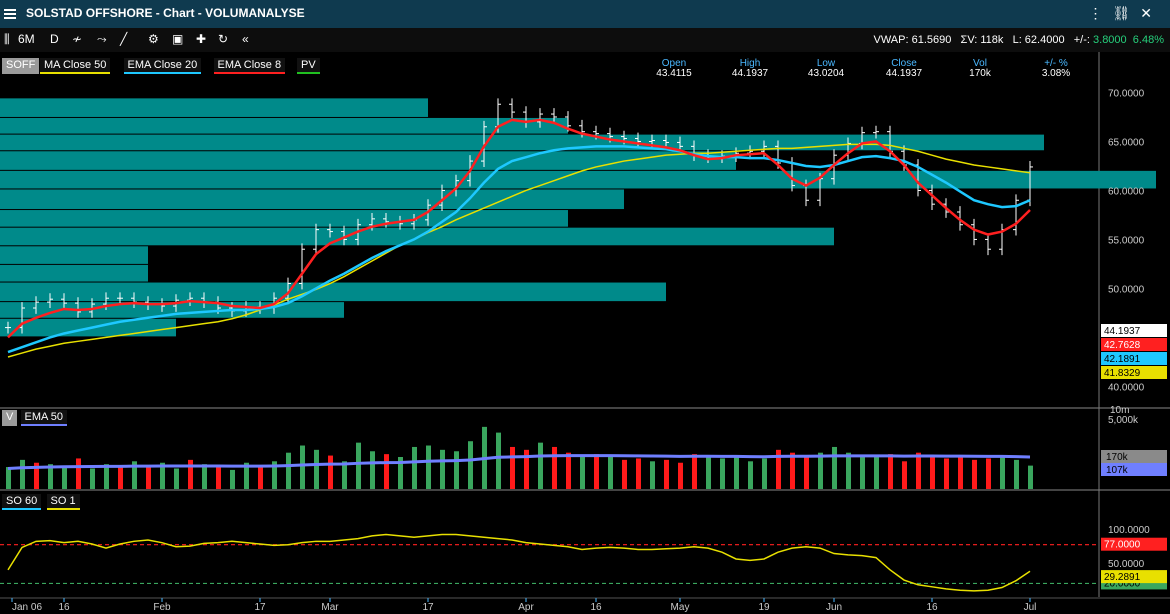  Describe the element at coordinates (1123, 420) in the screenshot. I see `volume-axis-tick: 5,000k` at that location.